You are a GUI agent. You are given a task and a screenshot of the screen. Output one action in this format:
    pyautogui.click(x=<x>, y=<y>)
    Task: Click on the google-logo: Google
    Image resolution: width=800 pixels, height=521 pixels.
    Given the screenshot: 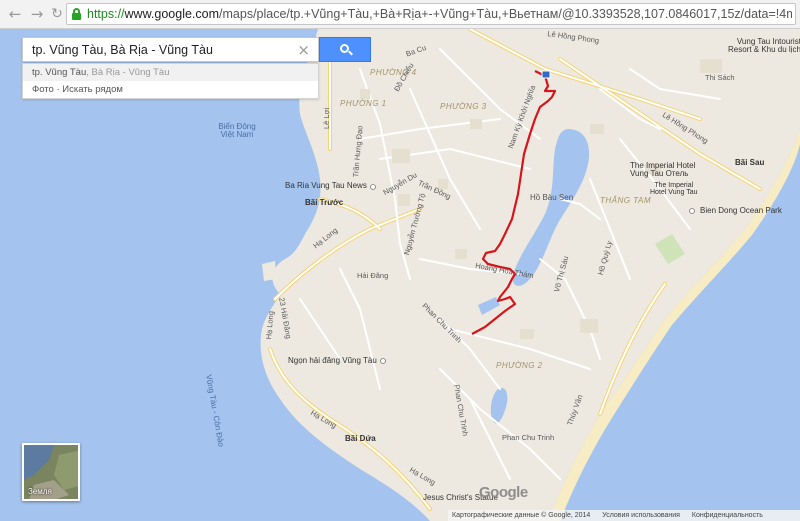 What is the action you would take?
    pyautogui.click(x=503, y=492)
    